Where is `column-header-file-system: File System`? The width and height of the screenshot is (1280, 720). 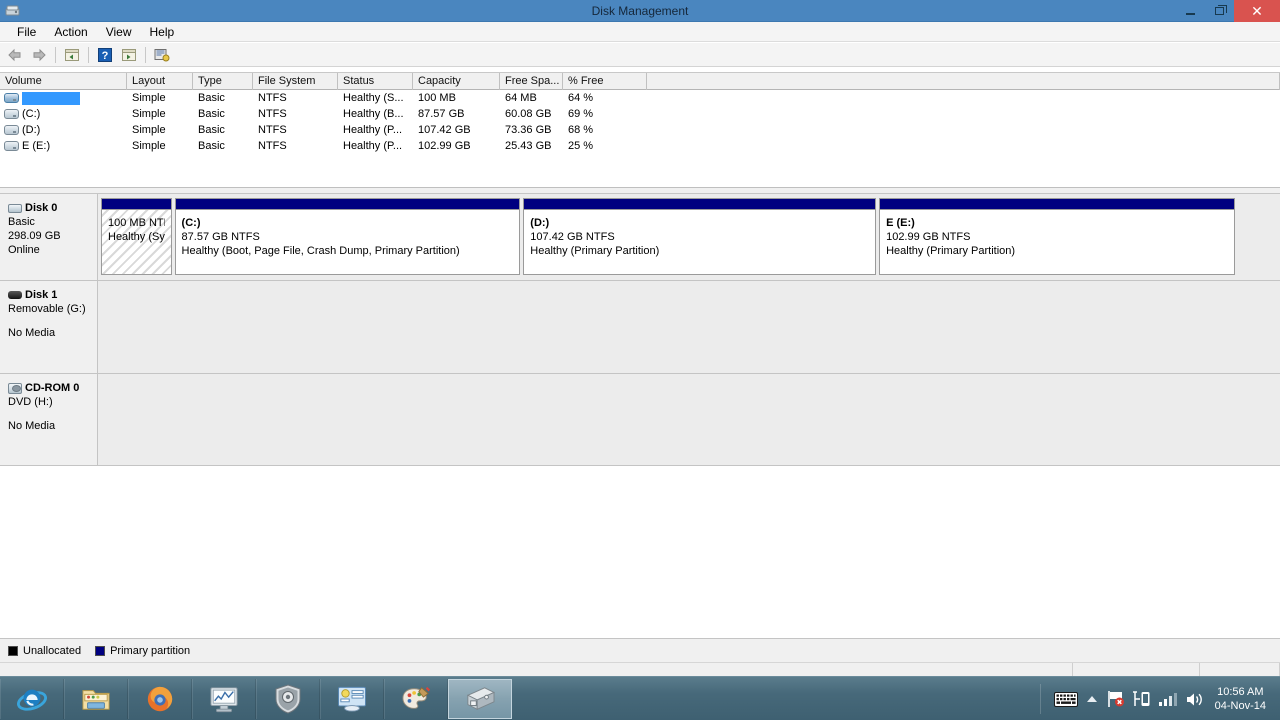 column-header-file-system: File System is located at coordinates (295, 81).